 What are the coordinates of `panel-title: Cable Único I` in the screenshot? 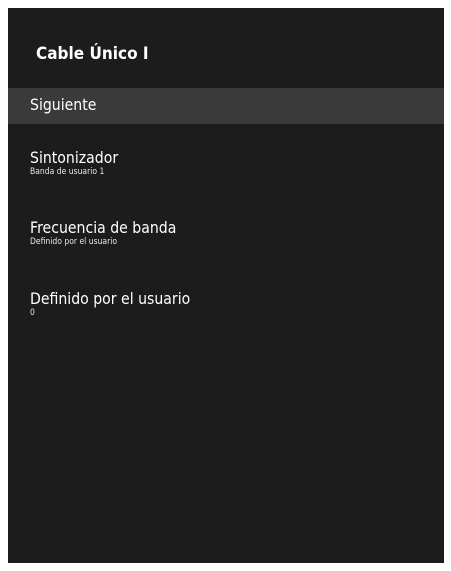 It's located at (92, 54).